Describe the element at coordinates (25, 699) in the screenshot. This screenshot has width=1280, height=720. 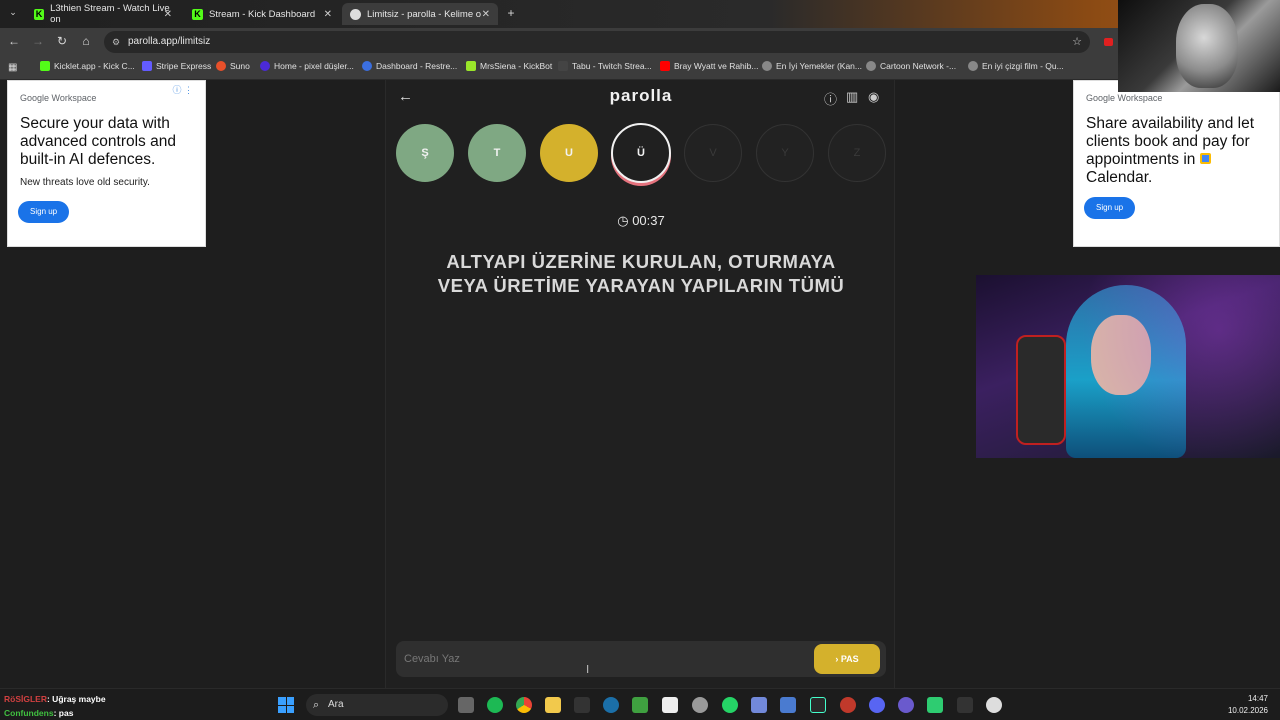
I see `chat-user: RöSİGLER` at that location.